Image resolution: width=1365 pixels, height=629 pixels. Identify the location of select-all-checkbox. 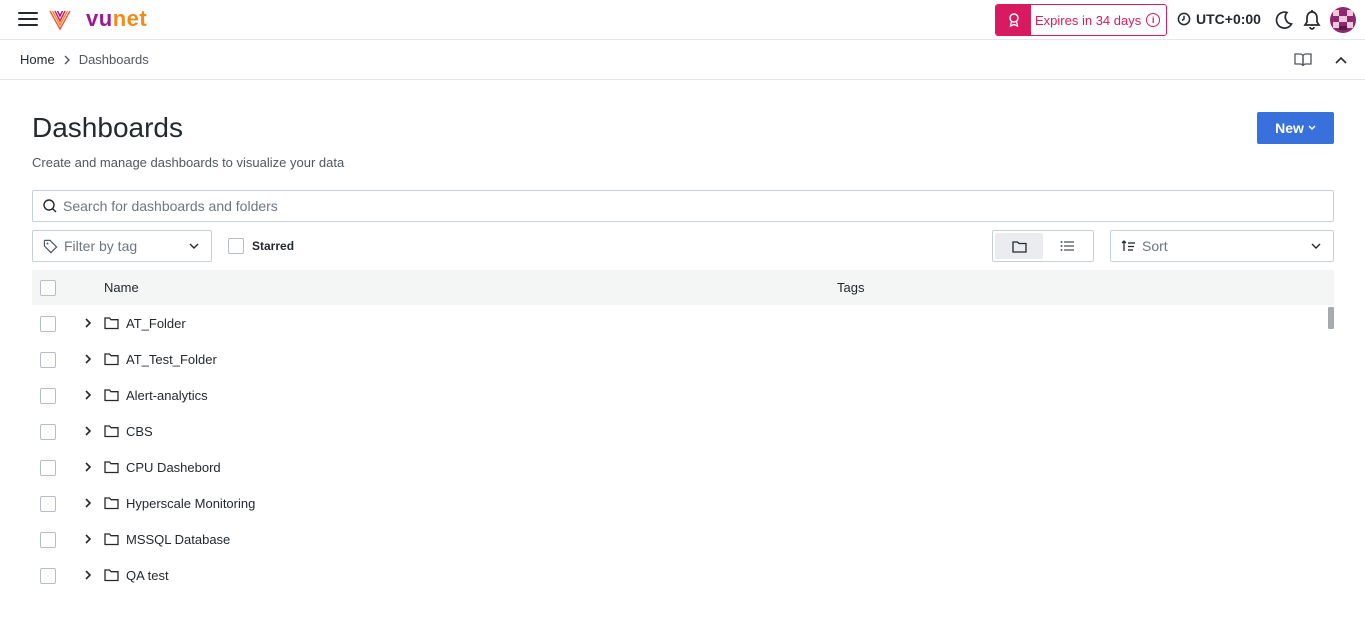
(48, 288).